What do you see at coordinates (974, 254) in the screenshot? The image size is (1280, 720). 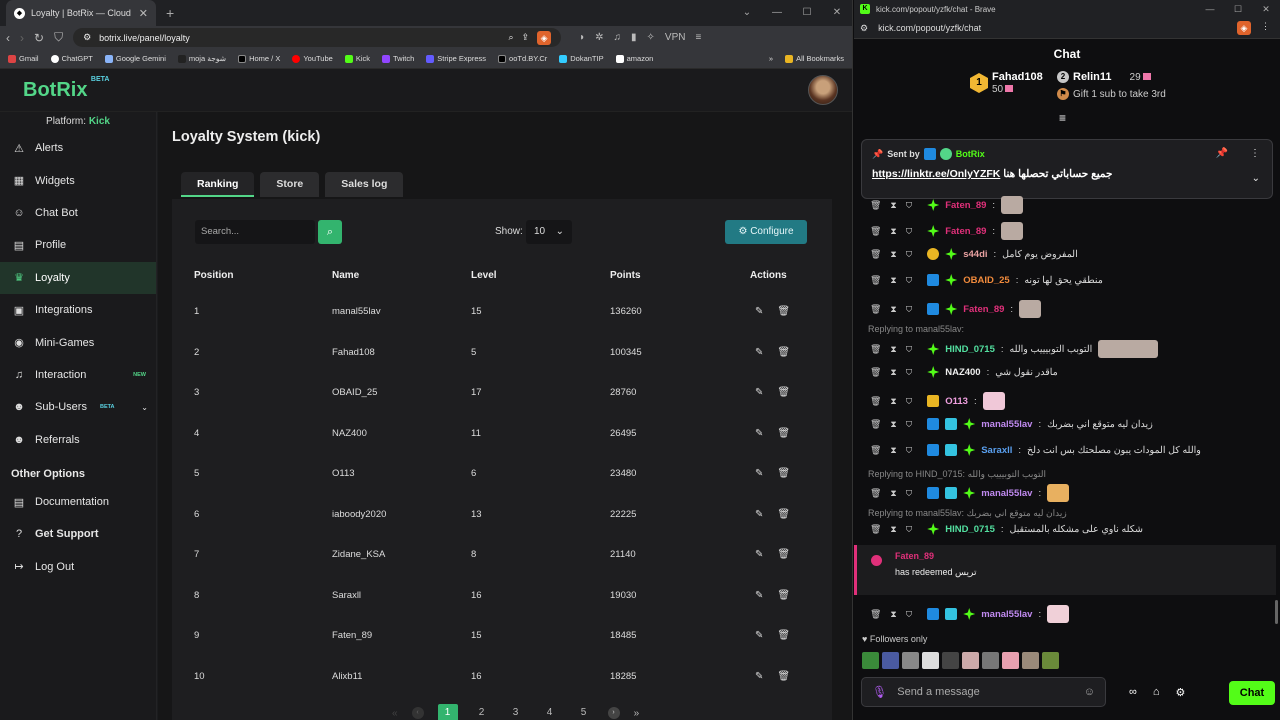 I see `chat-message: 🗑⧗⛉ s44di: المفروض يوم كامل` at bounding box center [974, 254].